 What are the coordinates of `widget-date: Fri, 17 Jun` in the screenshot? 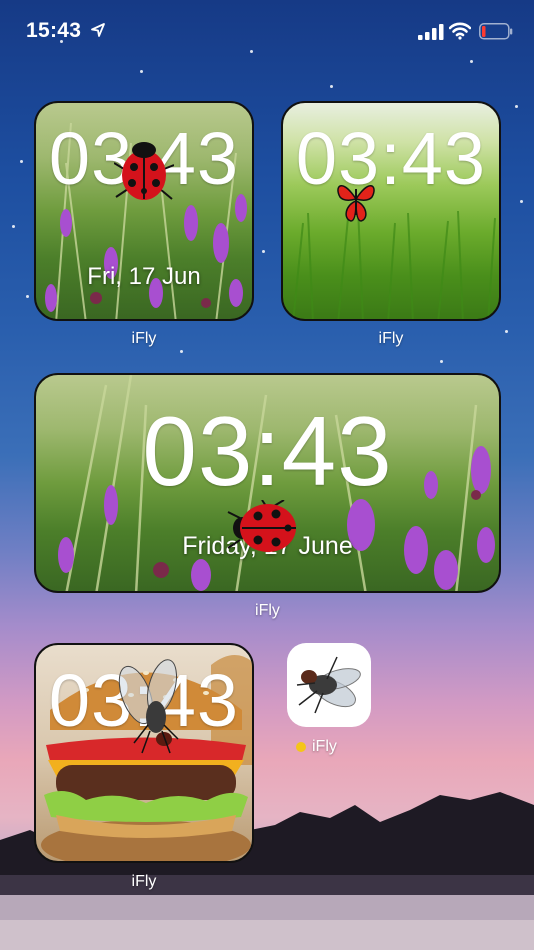 It's located at (144, 276).